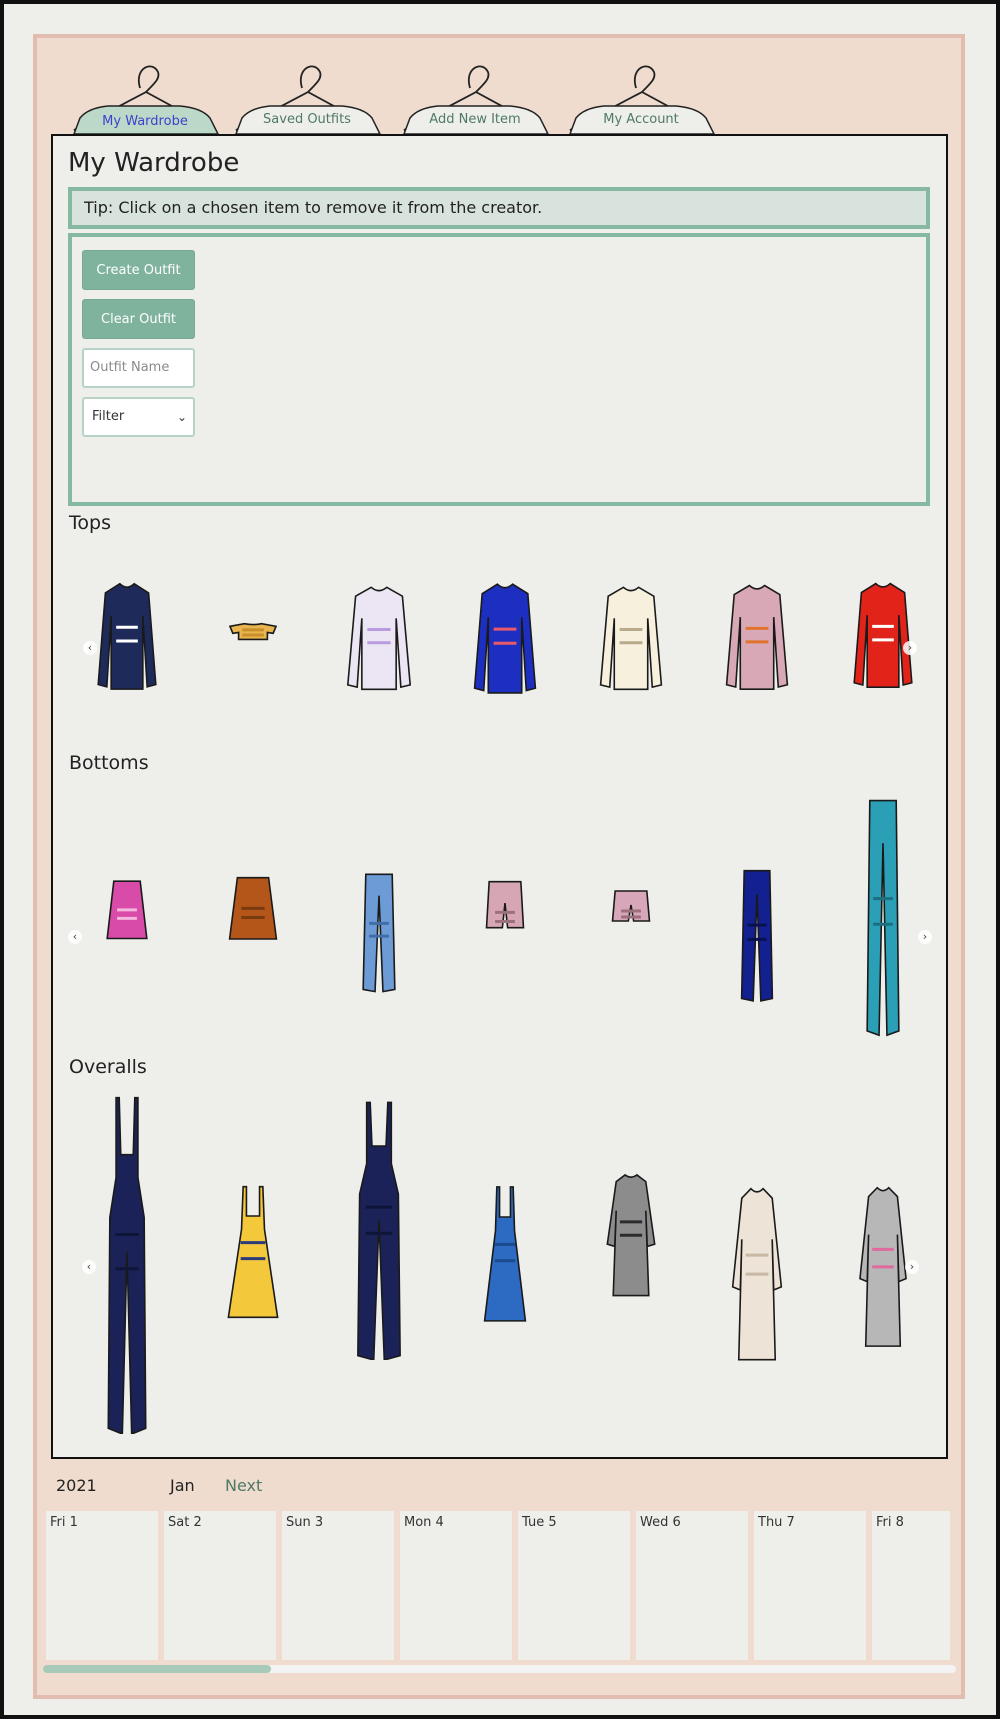 The width and height of the screenshot is (1000, 1719). Describe the element at coordinates (379, 635) in the screenshot. I see `lilac-sweater-icon` at that location.